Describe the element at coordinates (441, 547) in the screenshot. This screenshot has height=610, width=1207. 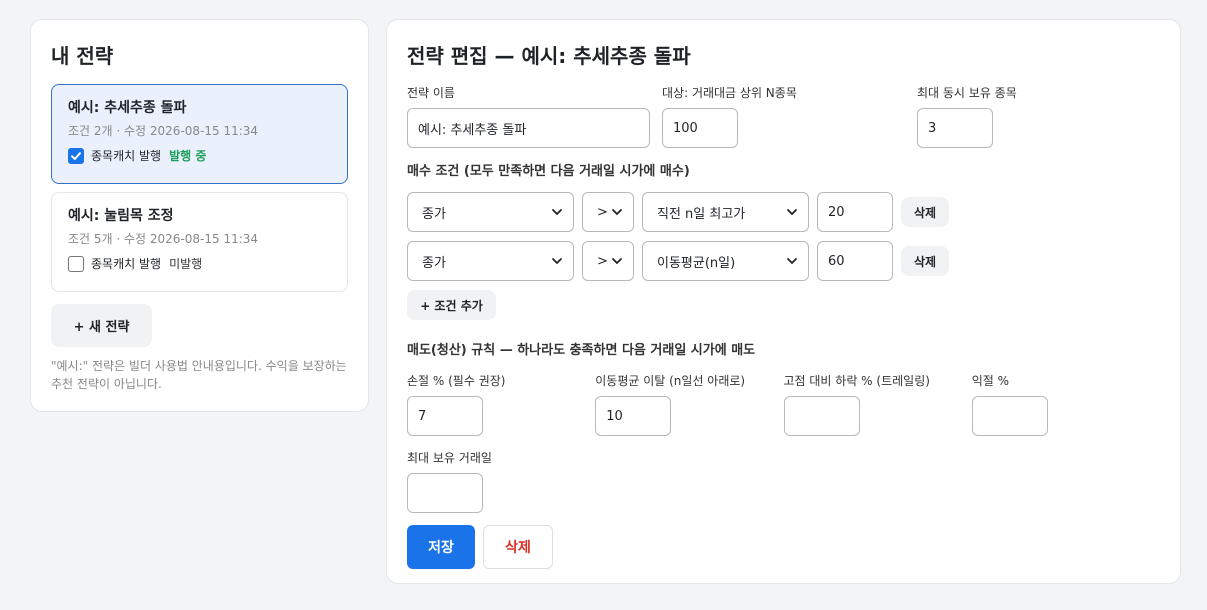
I see `save-button: 저장` at that location.